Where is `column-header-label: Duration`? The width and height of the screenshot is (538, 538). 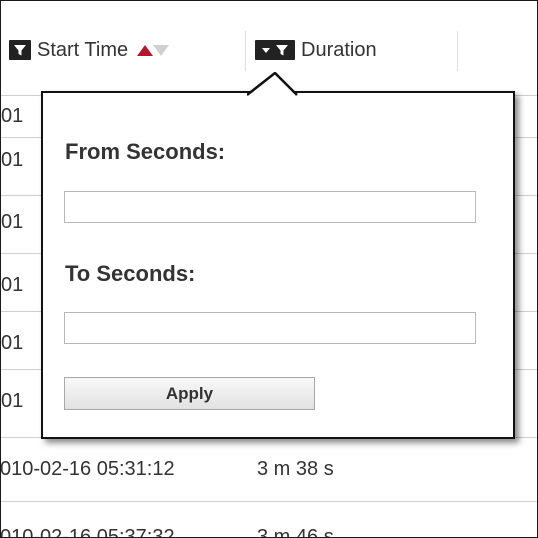 column-header-label: Duration is located at coordinates (339, 49).